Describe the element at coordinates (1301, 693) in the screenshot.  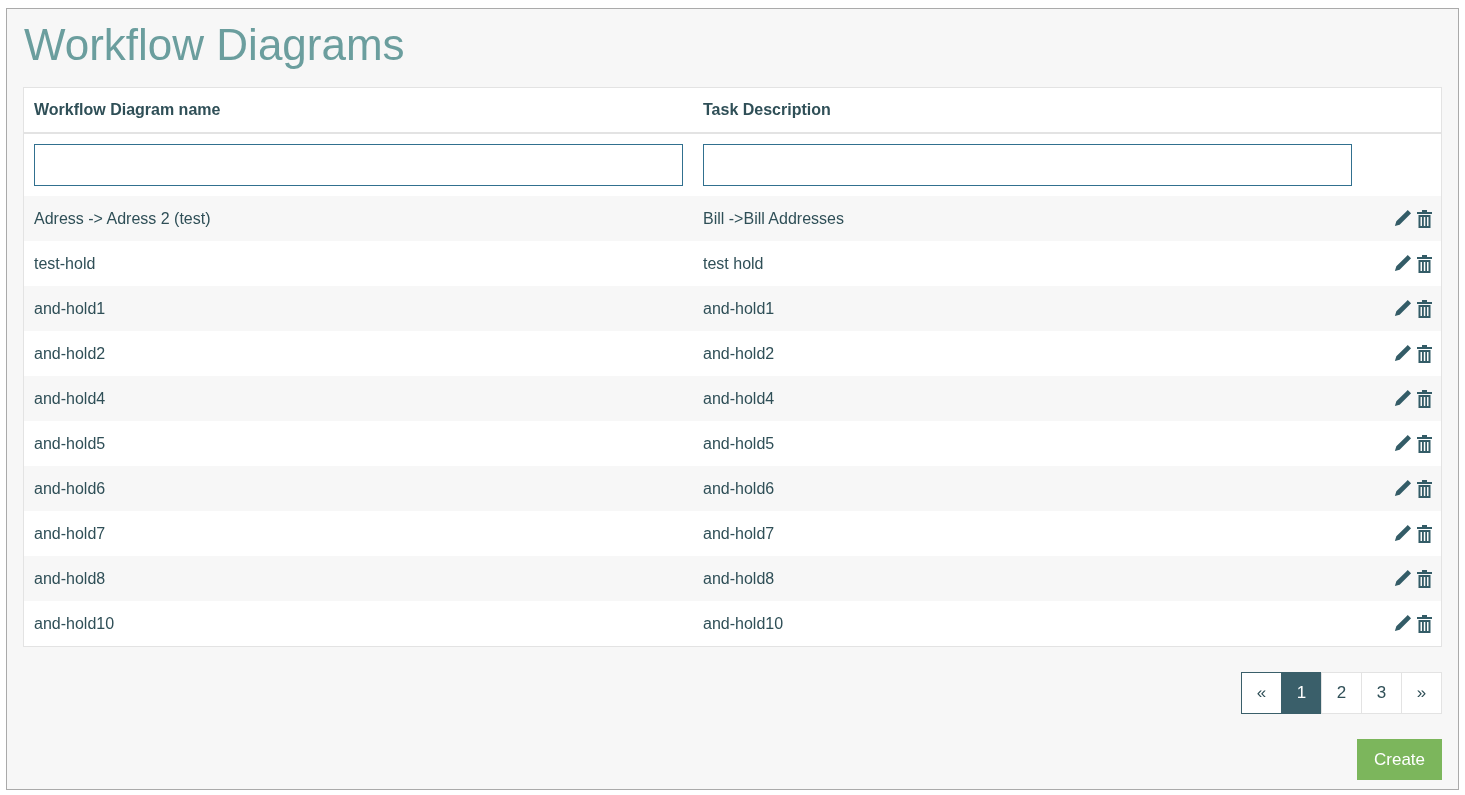
I see `page-link: 1` at that location.